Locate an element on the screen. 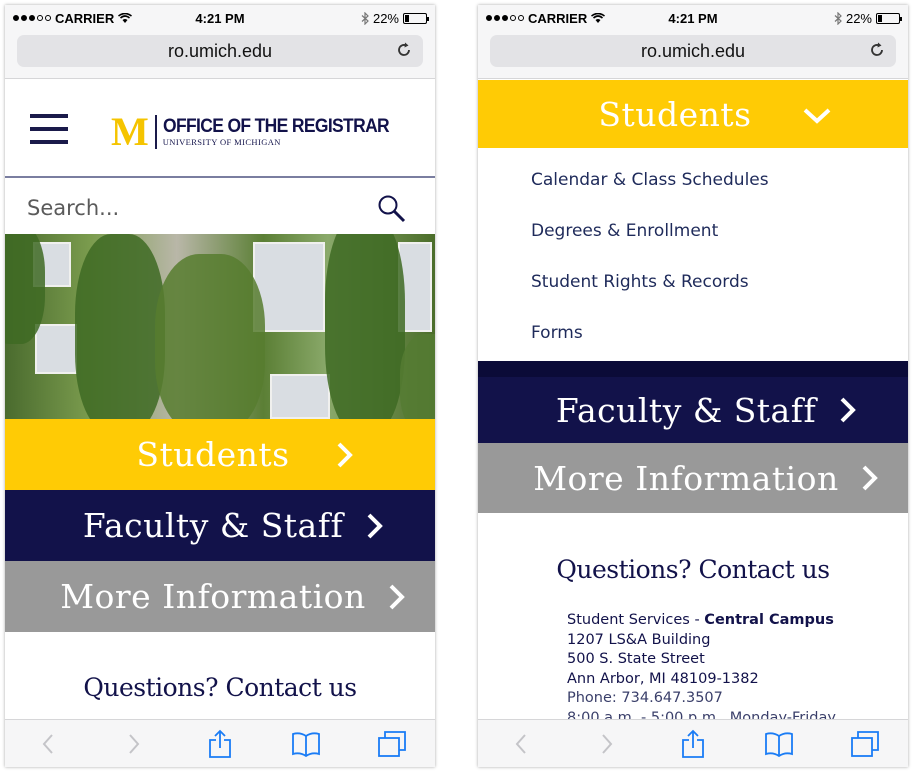 The width and height of the screenshot is (913, 772). contact-building: 1207 LS&A Building is located at coordinates (639, 639).